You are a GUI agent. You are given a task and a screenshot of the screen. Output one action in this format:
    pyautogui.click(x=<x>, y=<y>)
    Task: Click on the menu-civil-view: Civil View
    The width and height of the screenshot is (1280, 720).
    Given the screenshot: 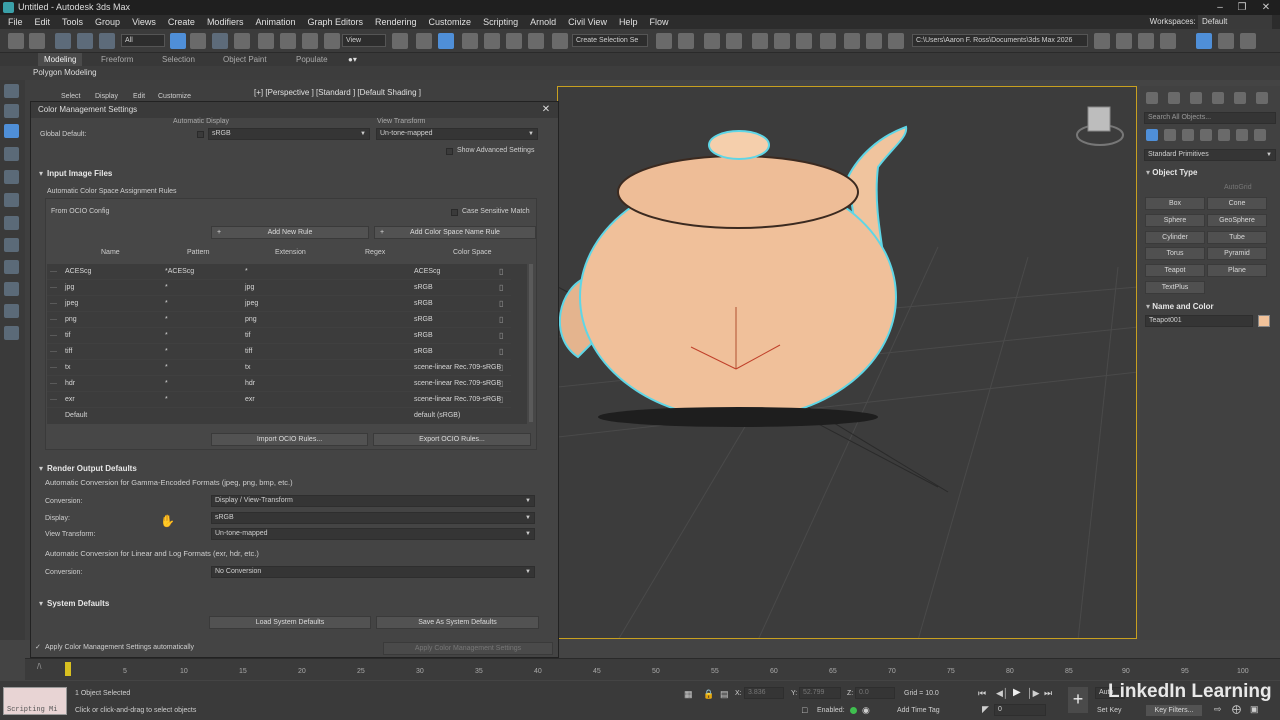 What is the action you would take?
    pyautogui.click(x=587, y=22)
    